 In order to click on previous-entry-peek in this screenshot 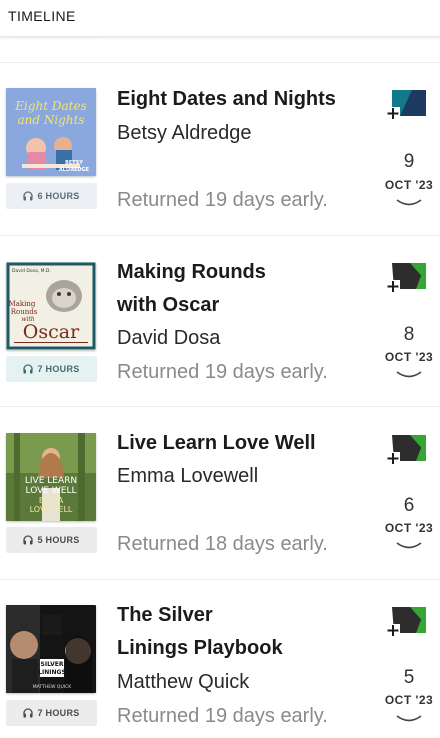, I will do `click(220, 41)`.